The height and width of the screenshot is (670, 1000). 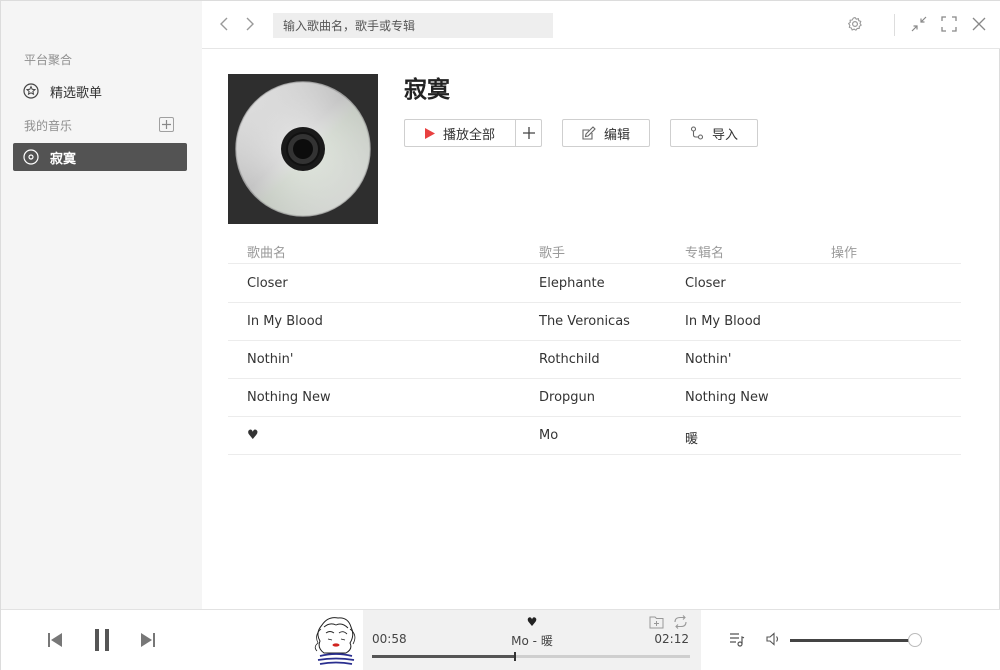 I want to click on total-time: 02:12, so click(x=671, y=639).